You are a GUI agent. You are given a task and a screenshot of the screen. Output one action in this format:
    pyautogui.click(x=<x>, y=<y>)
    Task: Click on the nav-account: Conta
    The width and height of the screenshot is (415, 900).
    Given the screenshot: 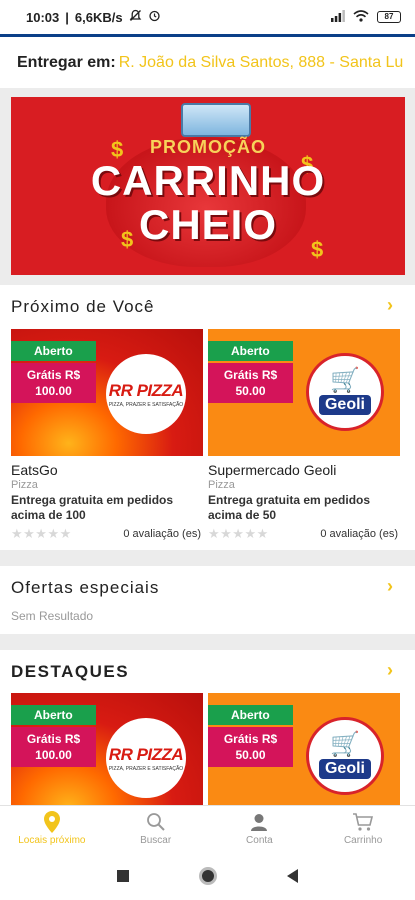 What is the action you would take?
    pyautogui.click(x=260, y=828)
    